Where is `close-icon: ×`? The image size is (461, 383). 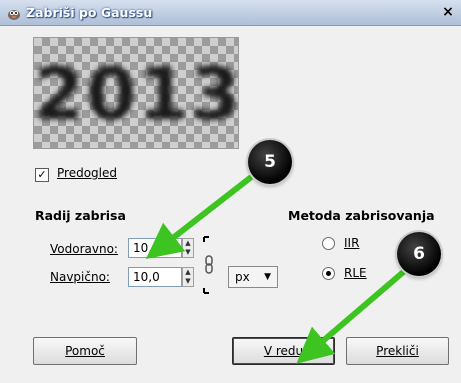 close-icon: × is located at coordinates (448, 12).